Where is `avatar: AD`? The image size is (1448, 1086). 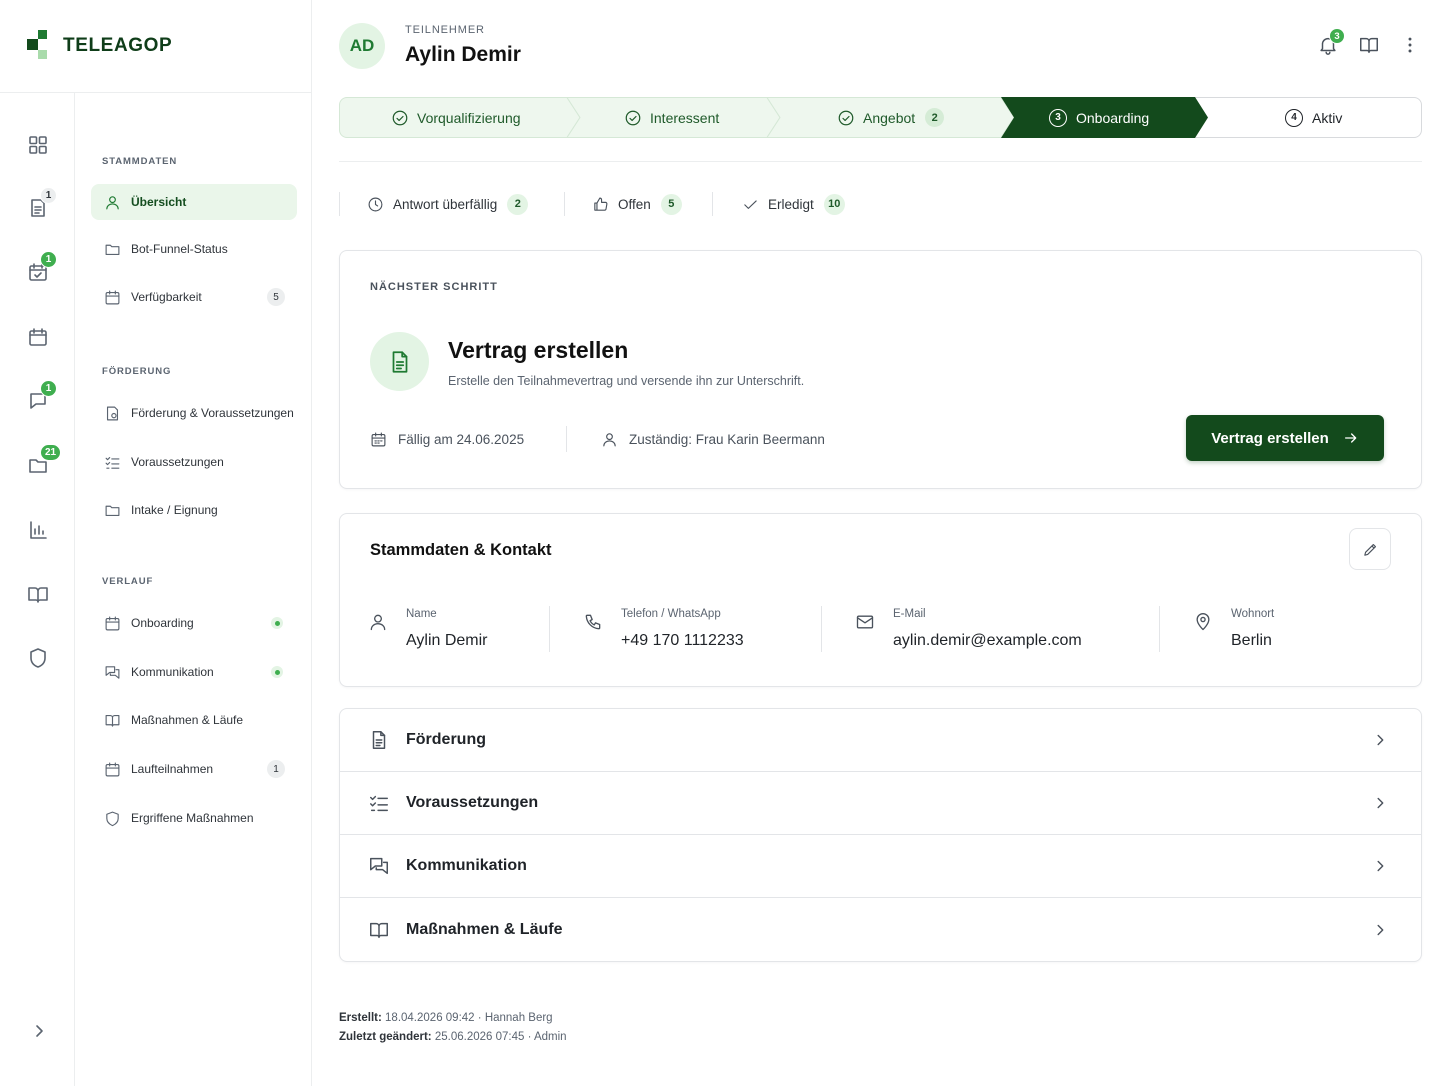 avatar: AD is located at coordinates (362, 46).